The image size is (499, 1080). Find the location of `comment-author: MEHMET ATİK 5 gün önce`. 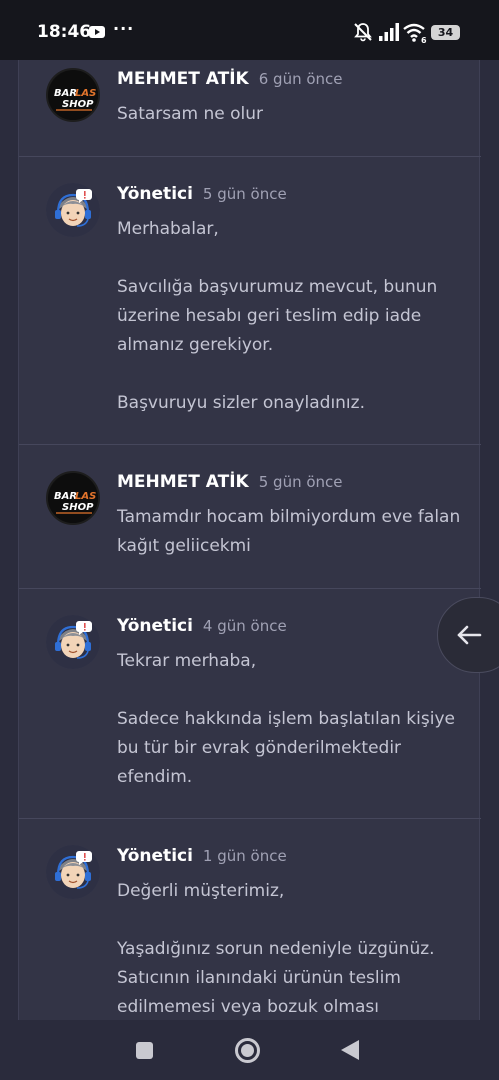

comment-author: MEHMET ATİK 5 gün önce is located at coordinates (230, 482).